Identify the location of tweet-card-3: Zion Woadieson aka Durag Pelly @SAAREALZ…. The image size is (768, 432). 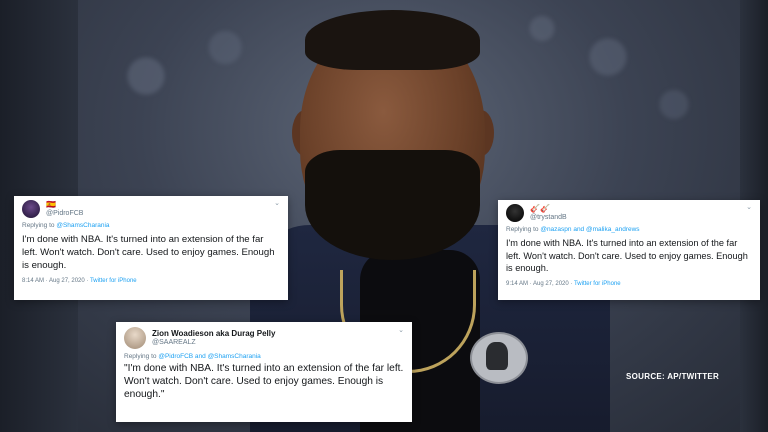
(264, 372).